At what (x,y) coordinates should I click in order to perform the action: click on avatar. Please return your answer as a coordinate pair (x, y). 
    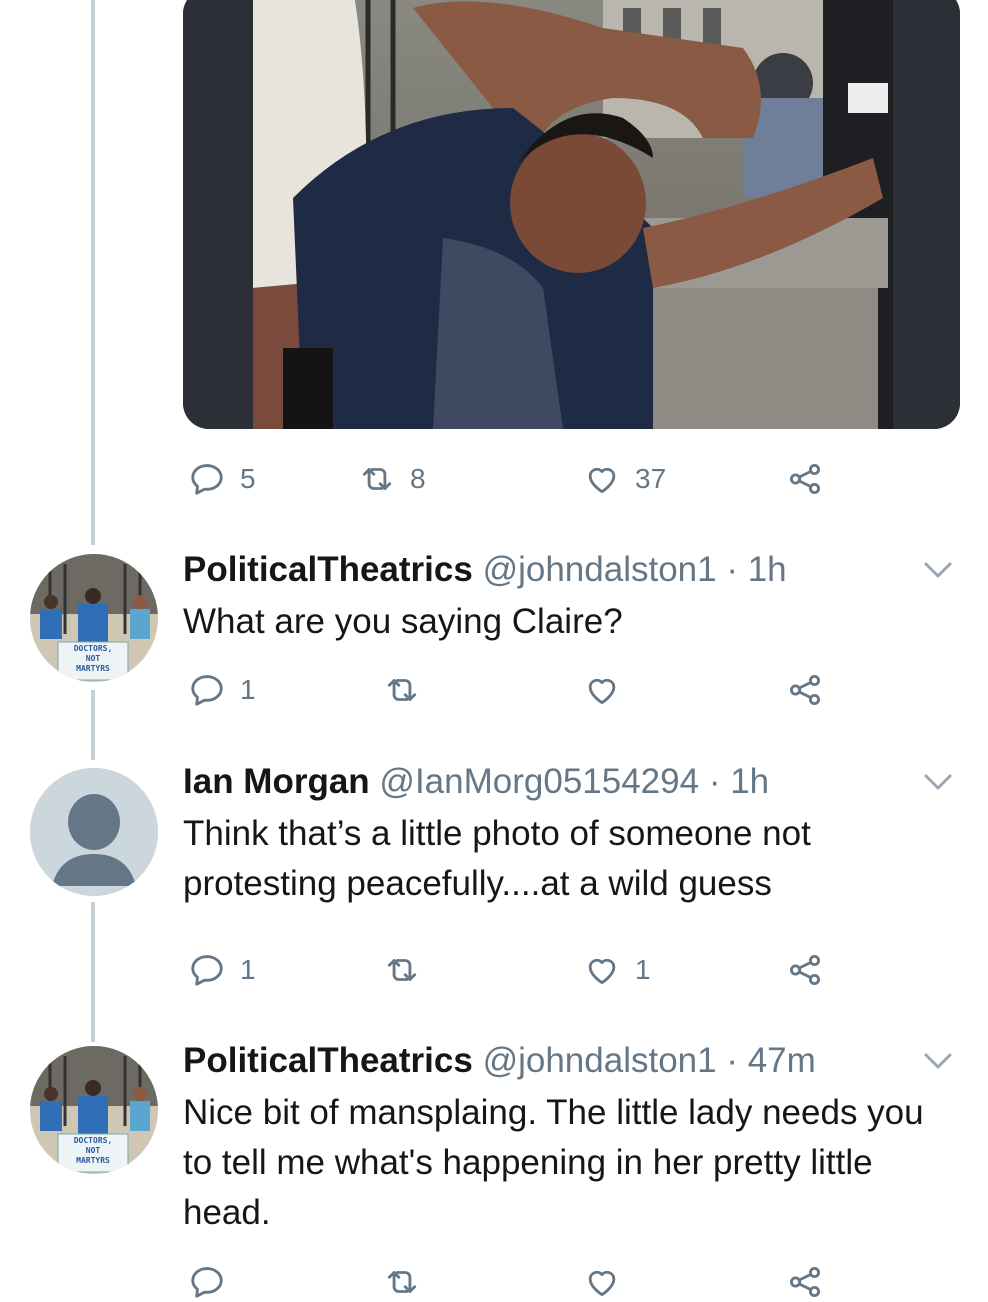
    Looking at the image, I should click on (94, 832).